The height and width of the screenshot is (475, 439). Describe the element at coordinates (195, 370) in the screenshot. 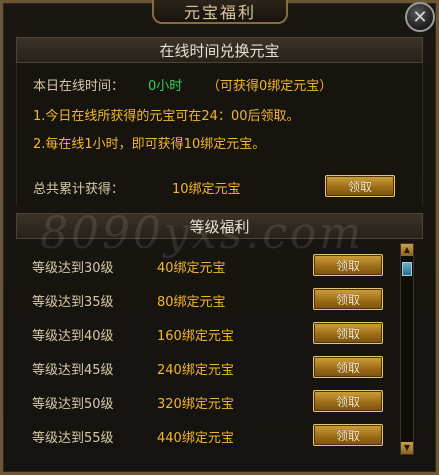

I see `level-reward-amount: 240绑定元宝` at that location.